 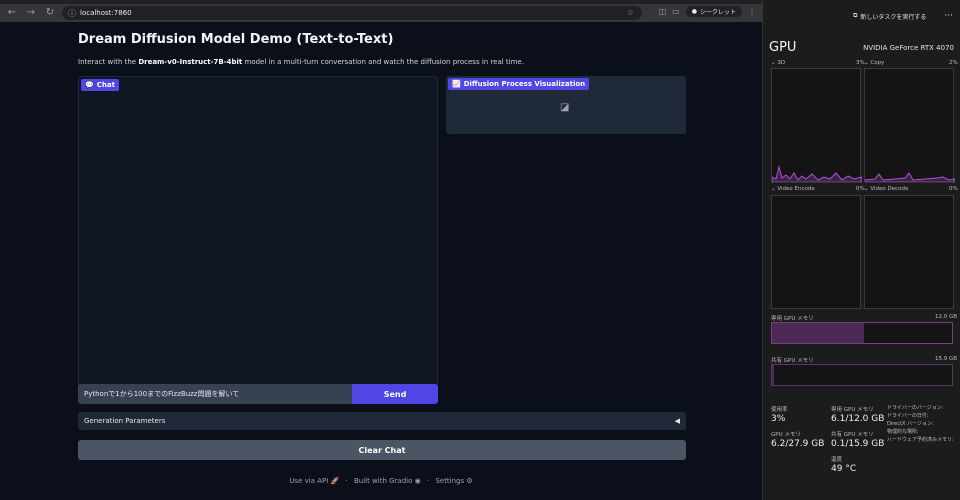 What do you see at coordinates (31, 13) in the screenshot?
I see `forward-icon: →` at bounding box center [31, 13].